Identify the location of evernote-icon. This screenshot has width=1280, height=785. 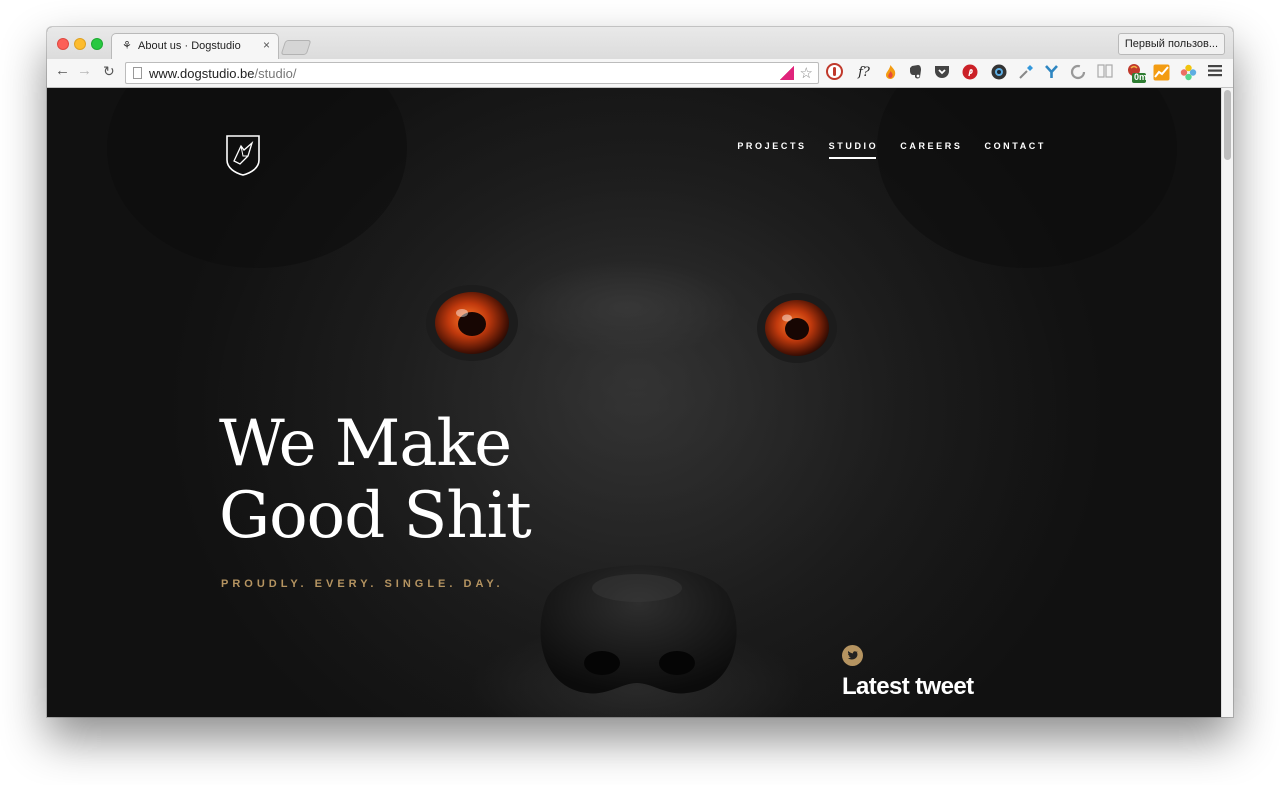
(915, 72).